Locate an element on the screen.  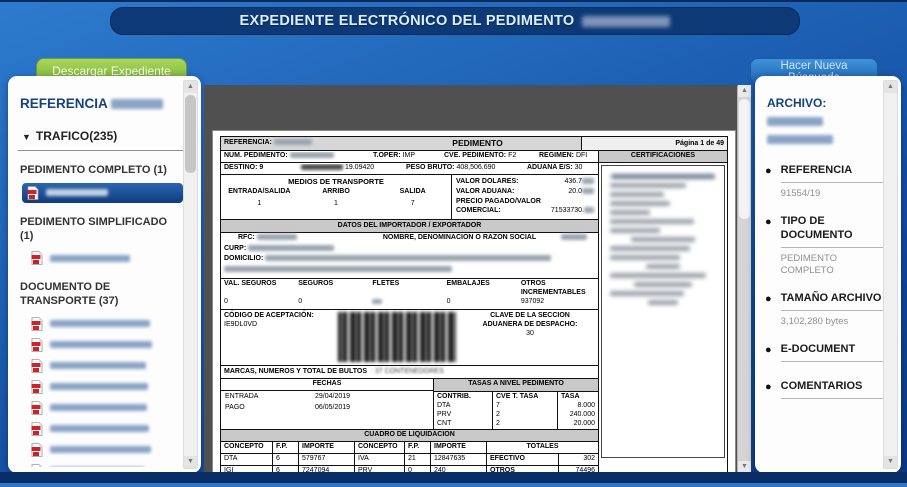
liquidacion-cell: 6 is located at coordinates (286, 459).